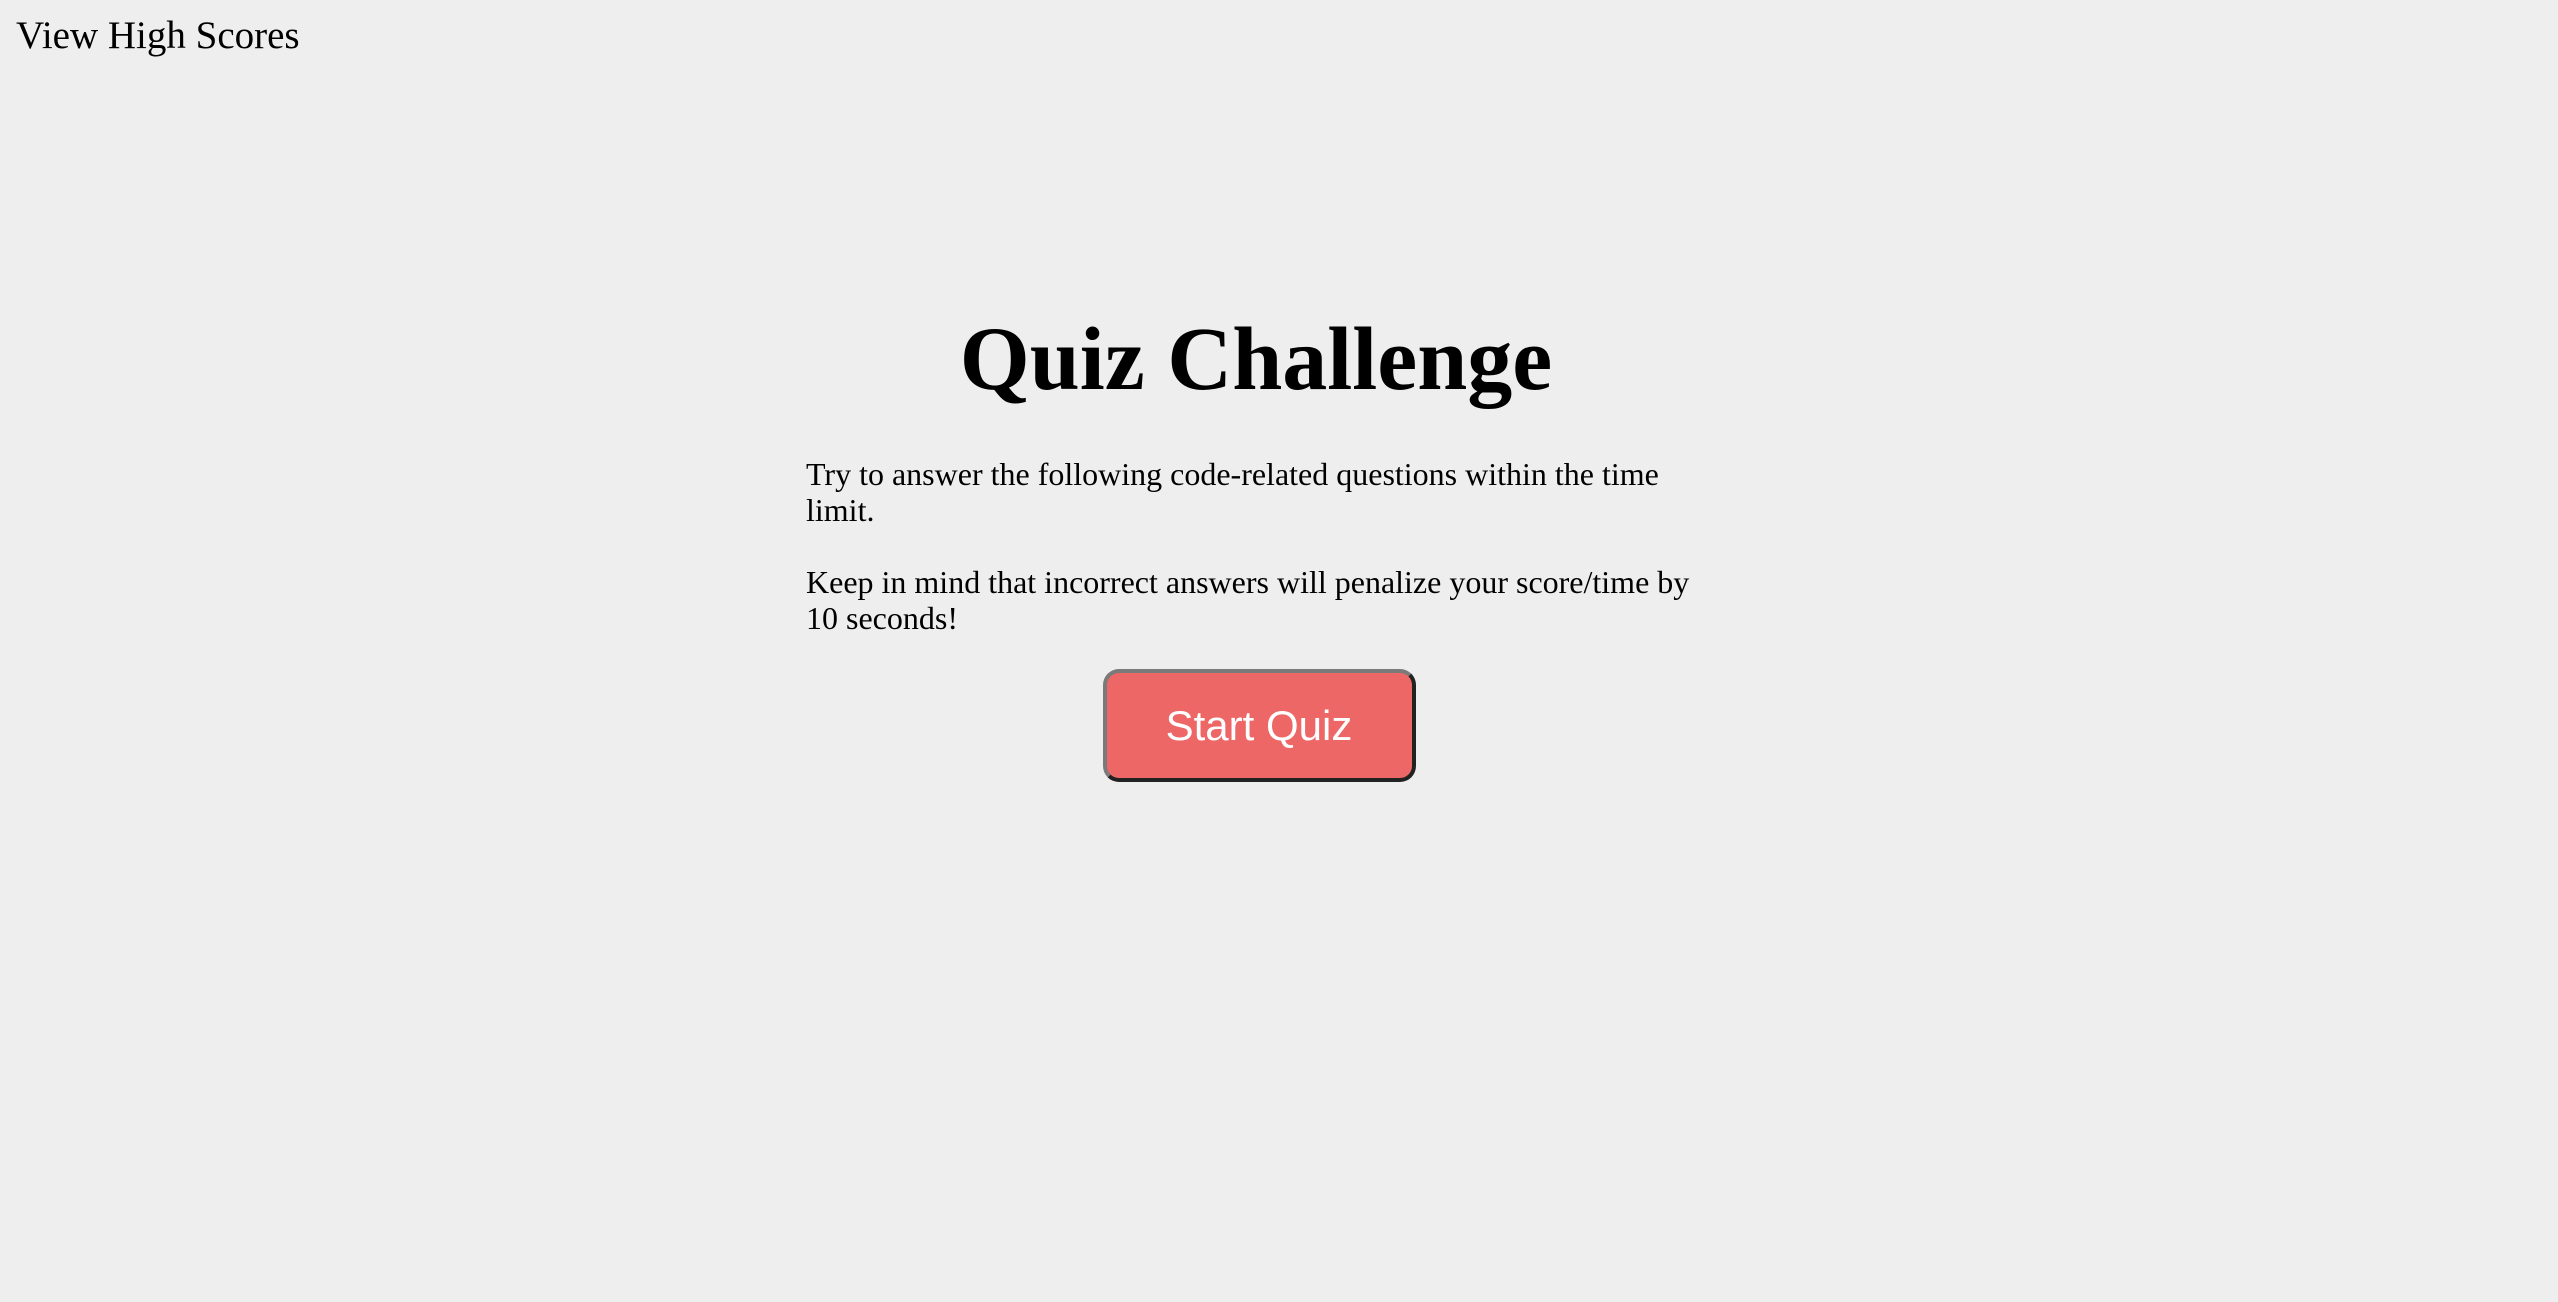 The width and height of the screenshot is (2558, 1302). I want to click on view-high-scores-link: View High Scores, so click(158, 36).